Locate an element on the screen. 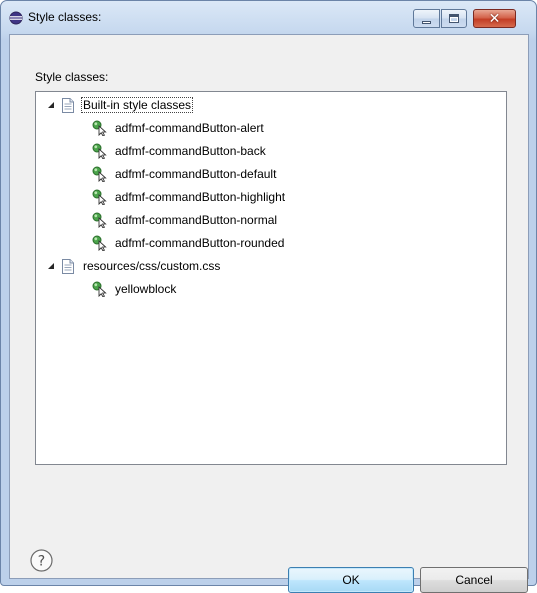  tree-leaf-style-class: adfmf-commandButton-default is located at coordinates (185, 174).